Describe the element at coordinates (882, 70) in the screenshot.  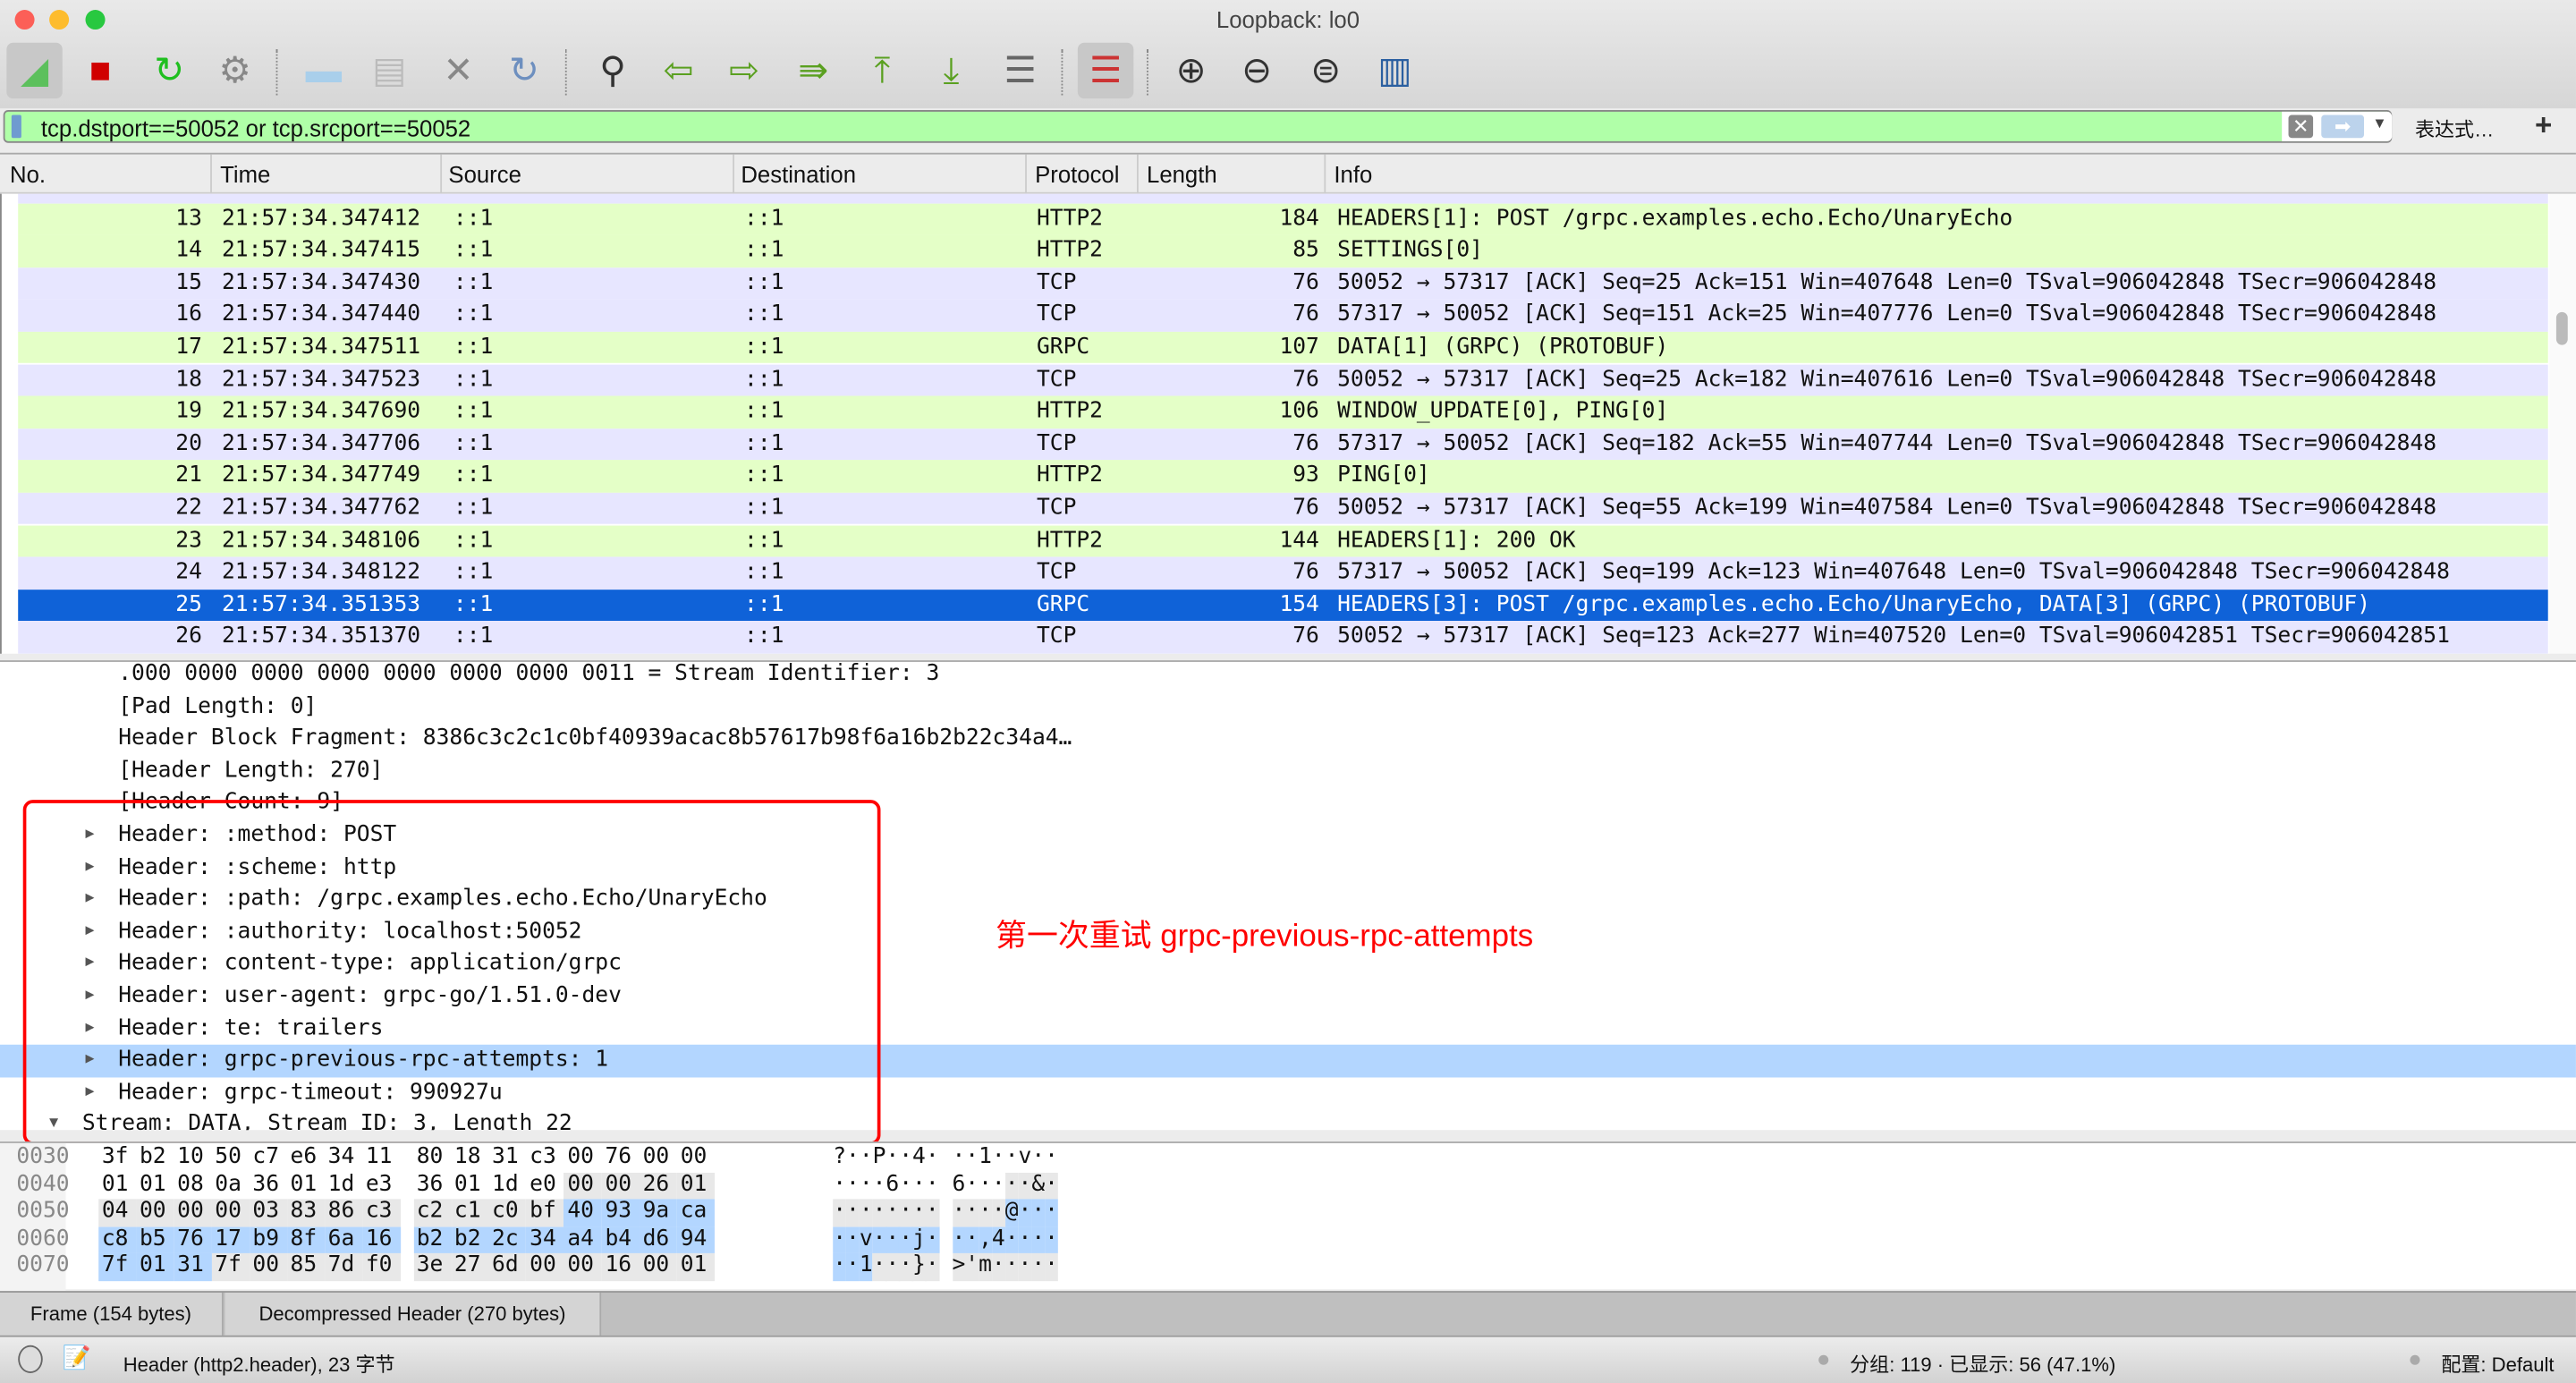
I see `go-first-packet-icon: ⤒` at that location.